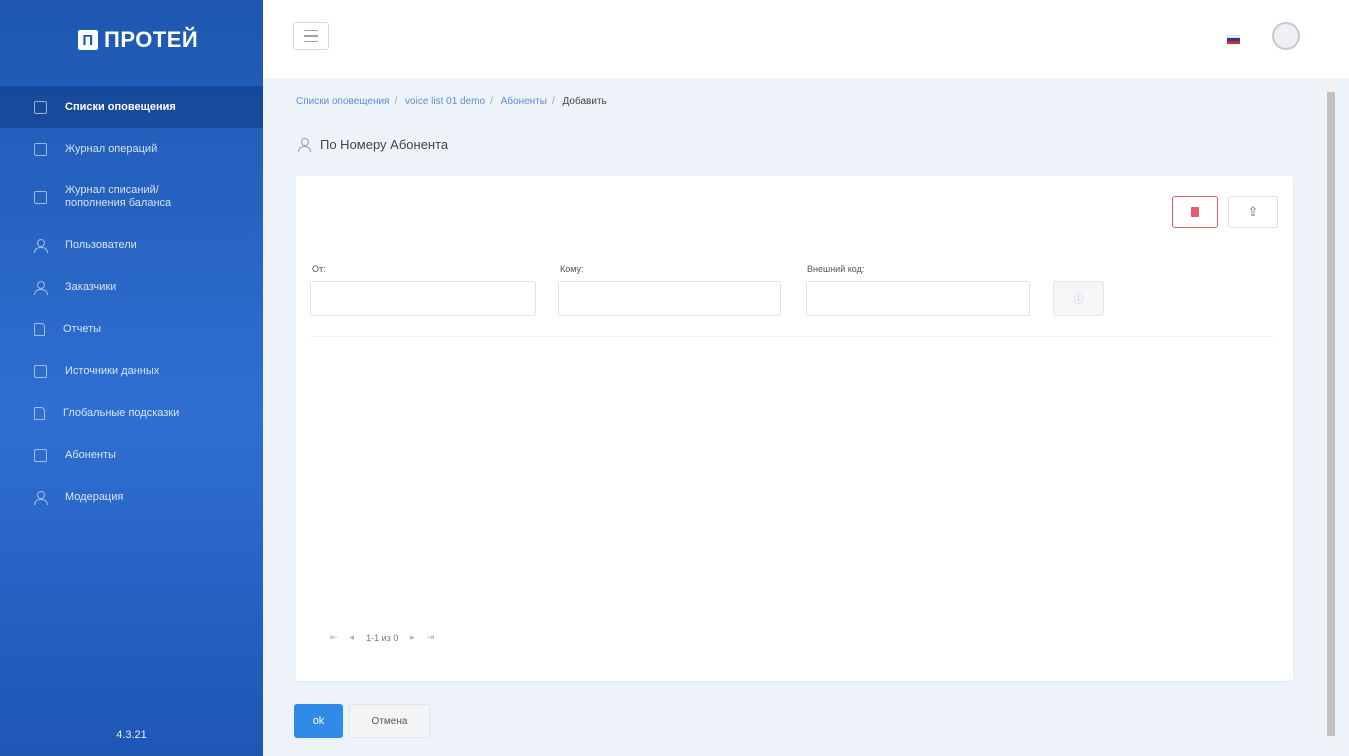  Describe the element at coordinates (918, 298) in the screenshot. I see `external-code-input` at that location.